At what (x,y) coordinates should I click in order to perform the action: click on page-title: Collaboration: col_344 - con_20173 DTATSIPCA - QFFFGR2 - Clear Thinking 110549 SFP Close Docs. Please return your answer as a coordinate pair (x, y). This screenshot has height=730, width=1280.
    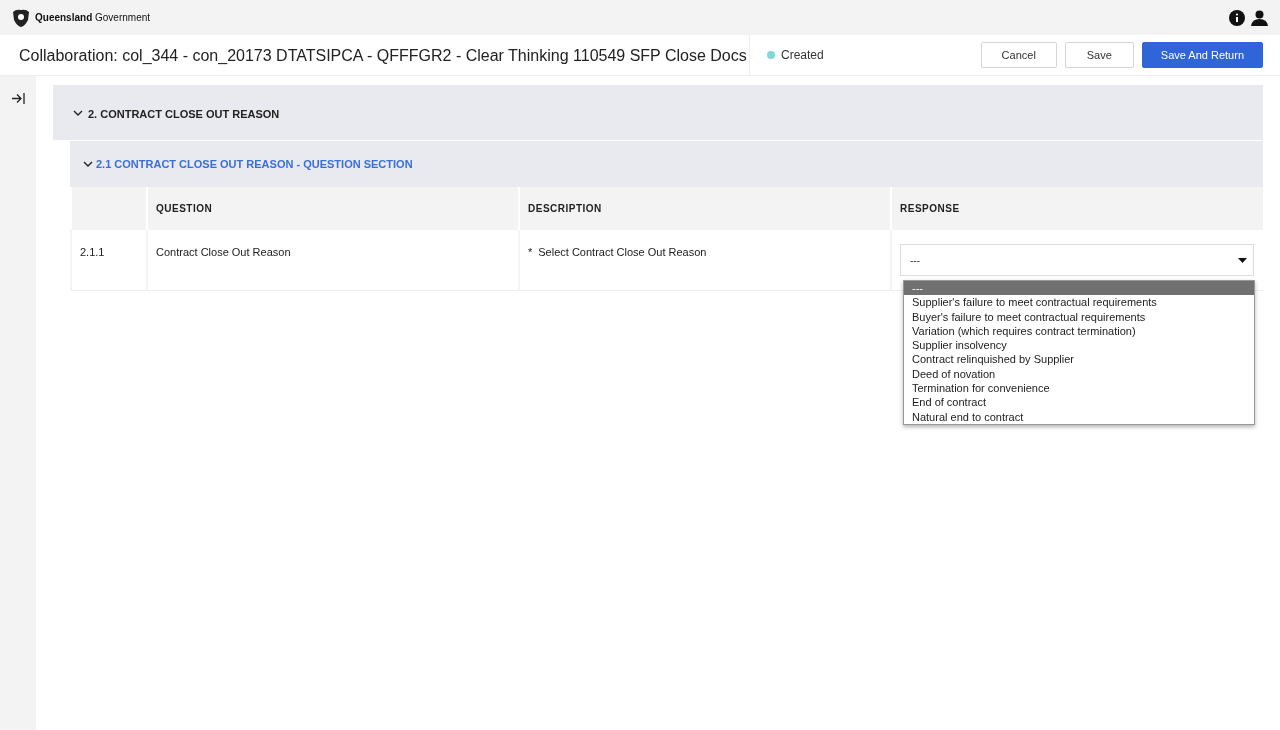
    Looking at the image, I should click on (375, 55).